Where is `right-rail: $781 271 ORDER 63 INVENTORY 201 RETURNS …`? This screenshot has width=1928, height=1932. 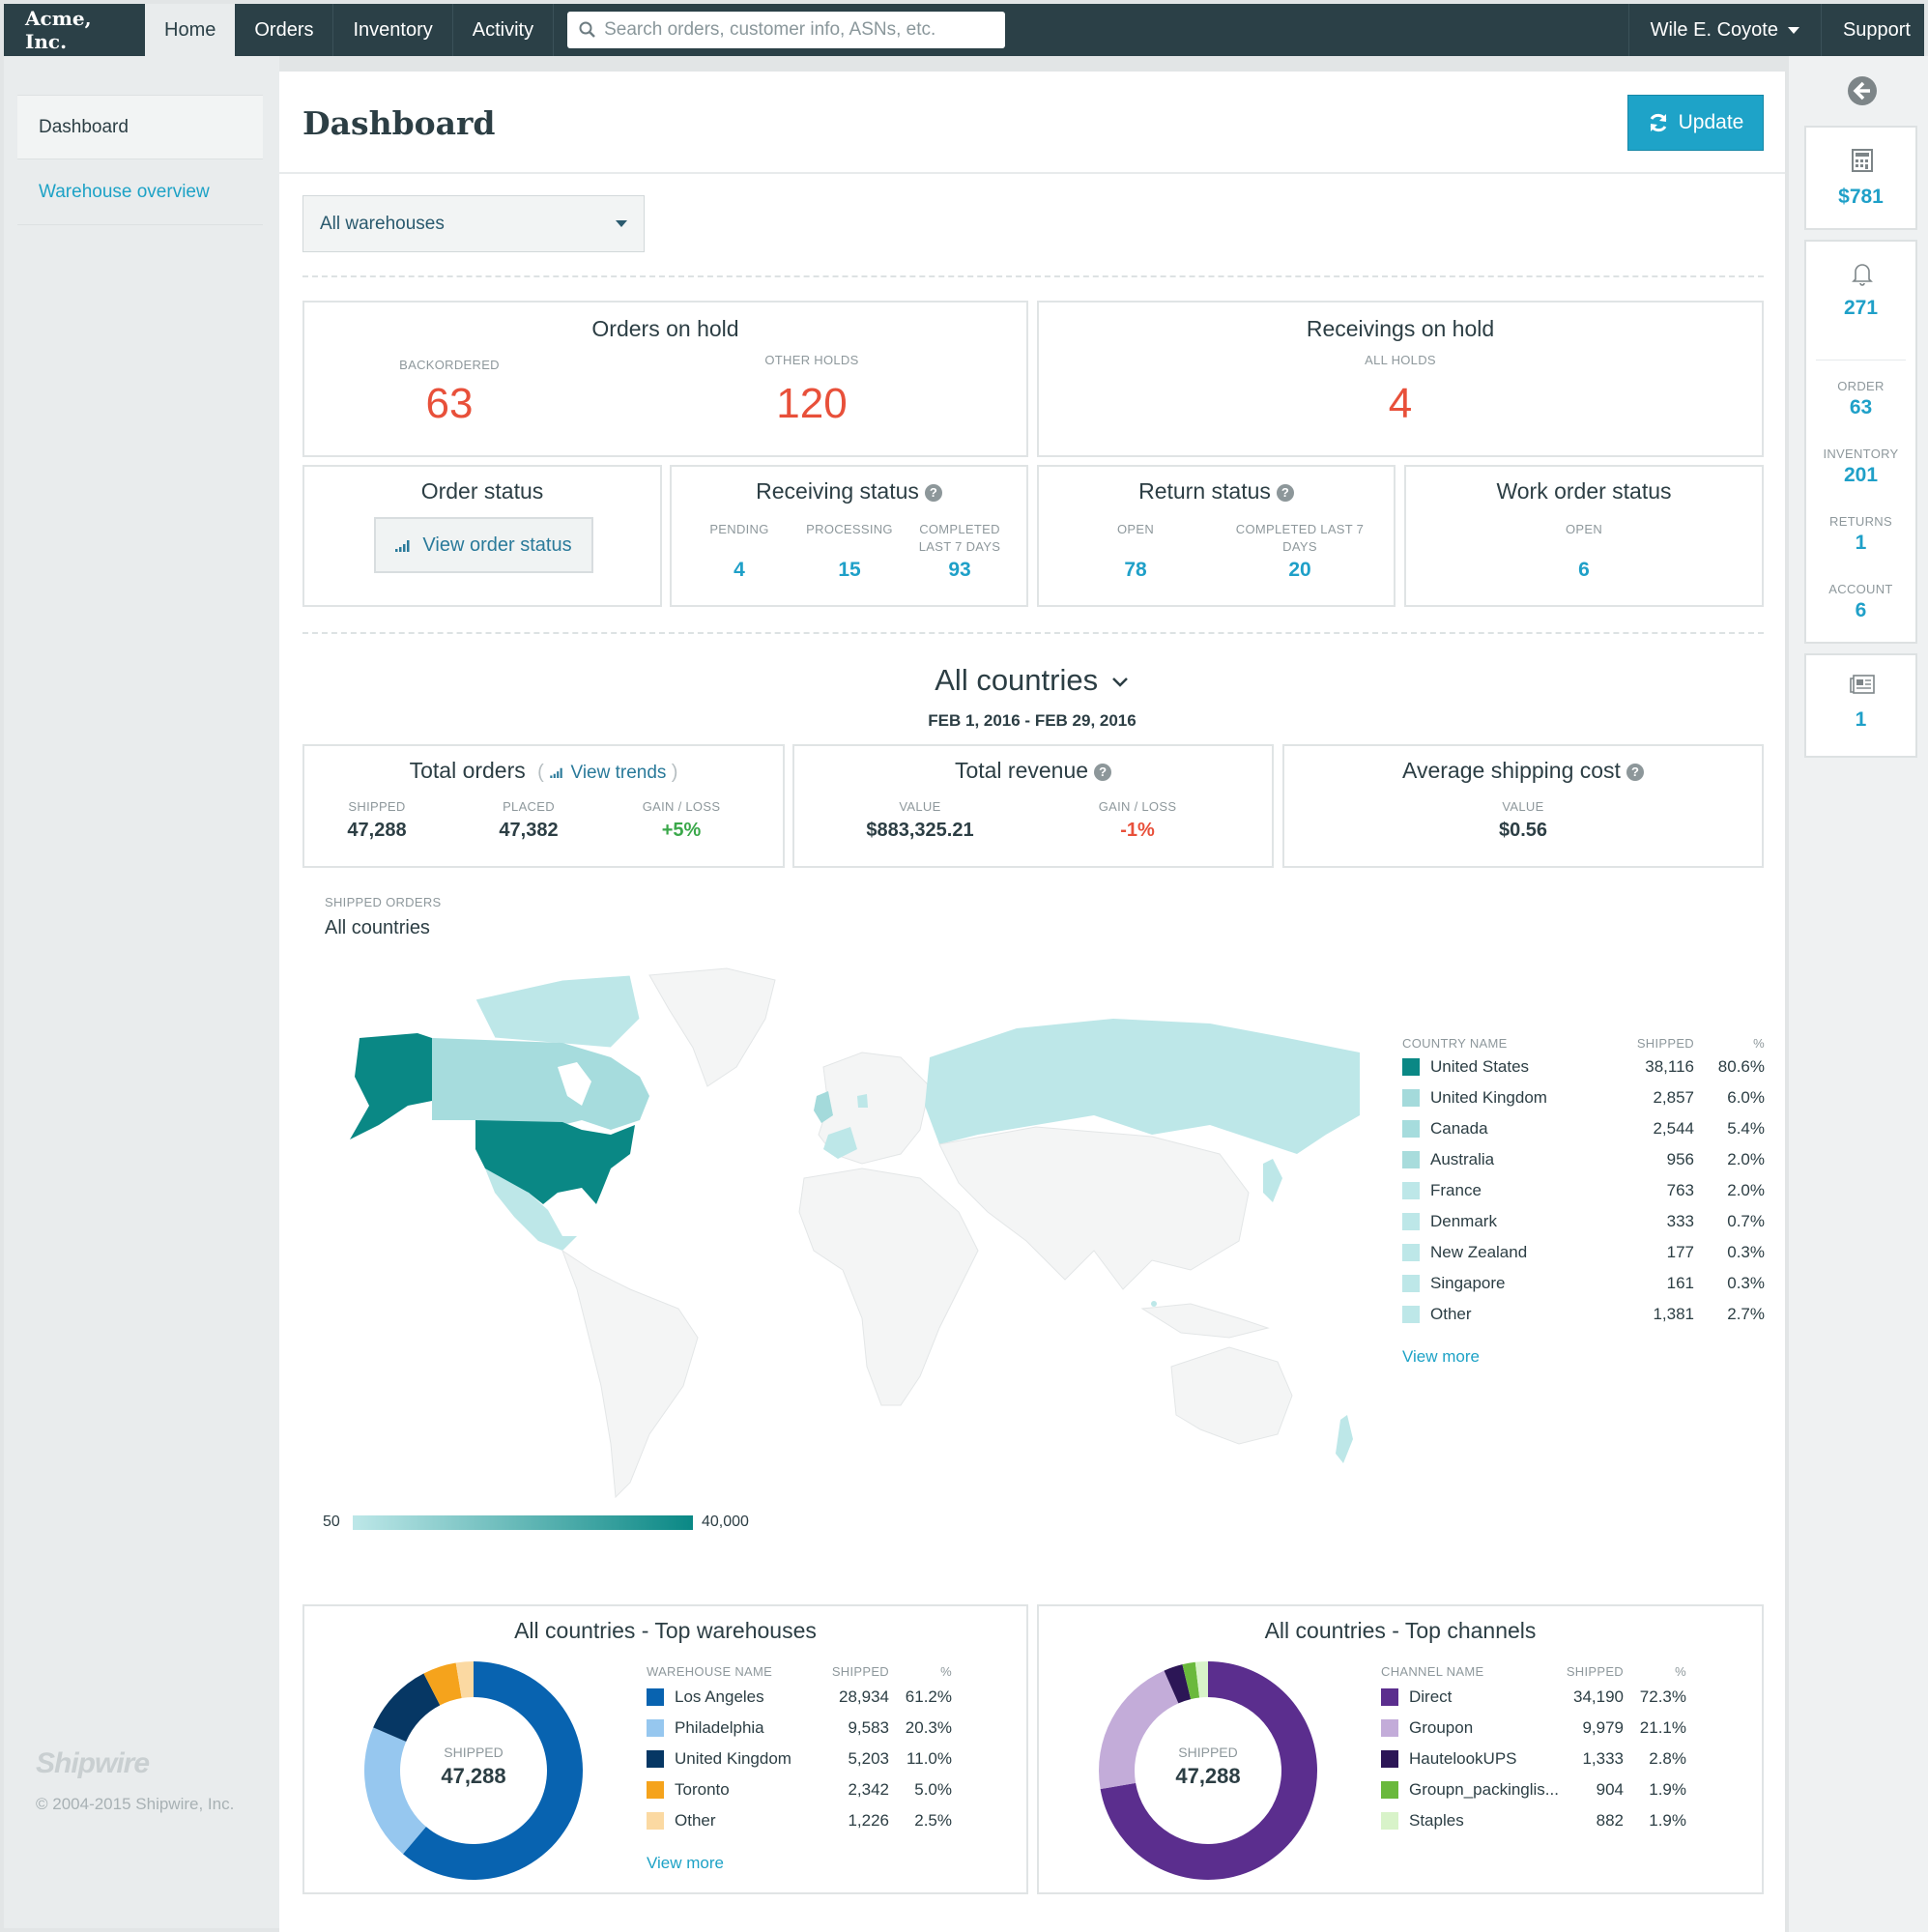 right-rail: $781 271 ORDER 63 INVENTORY 201 RETURNS … is located at coordinates (1858, 994).